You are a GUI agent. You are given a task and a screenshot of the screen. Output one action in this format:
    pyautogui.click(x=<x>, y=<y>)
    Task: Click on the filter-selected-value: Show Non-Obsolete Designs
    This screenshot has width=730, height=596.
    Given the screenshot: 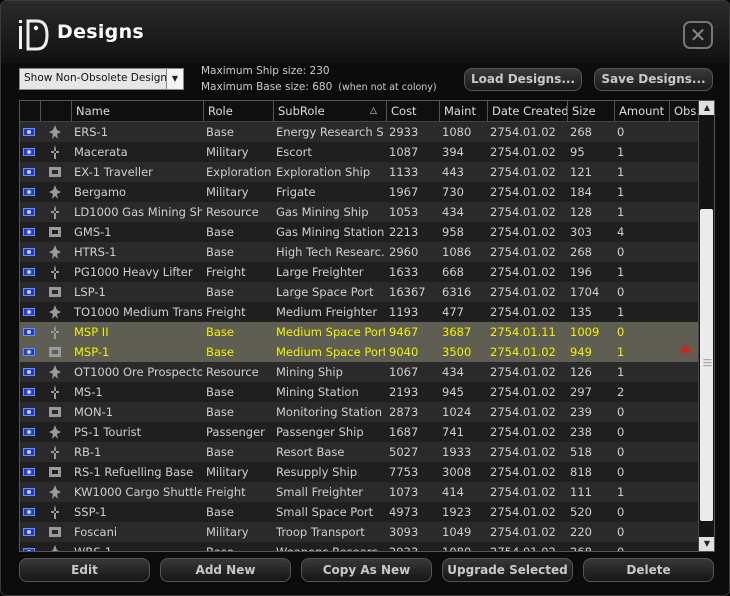 What is the action you would take?
    pyautogui.click(x=98, y=78)
    